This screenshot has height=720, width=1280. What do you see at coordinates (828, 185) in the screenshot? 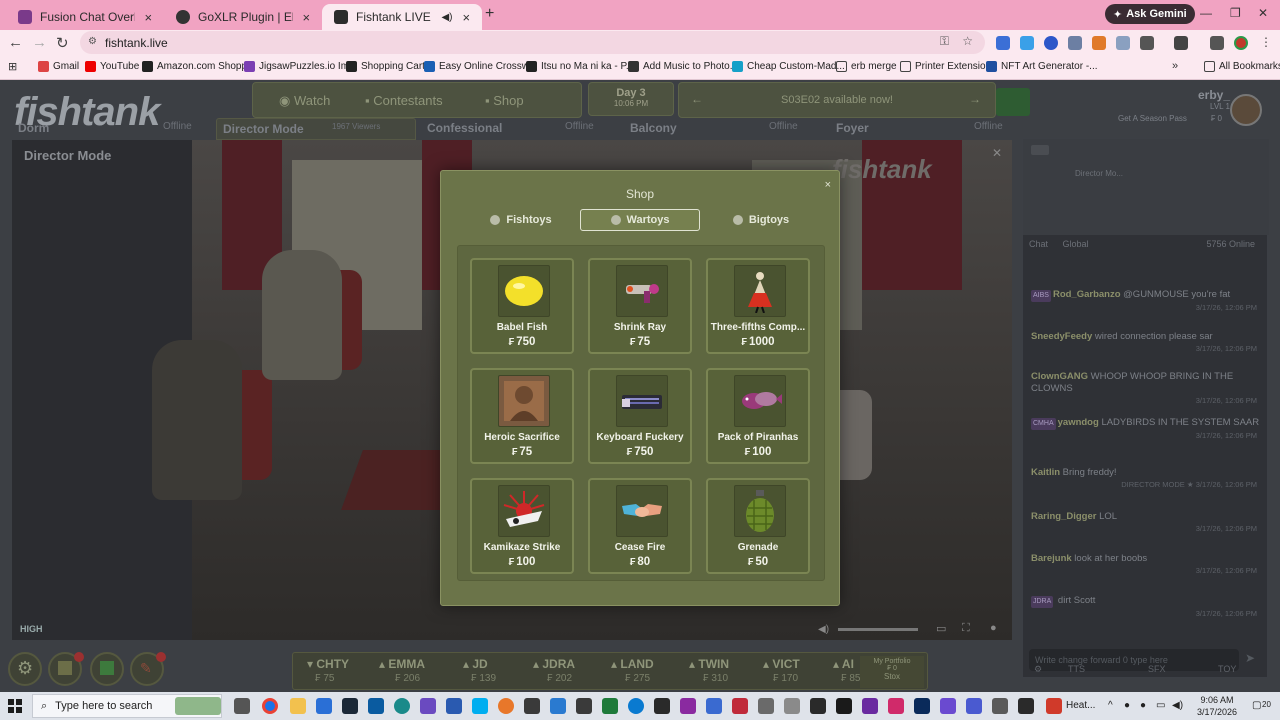
I see `close-icon: ×` at bounding box center [828, 185].